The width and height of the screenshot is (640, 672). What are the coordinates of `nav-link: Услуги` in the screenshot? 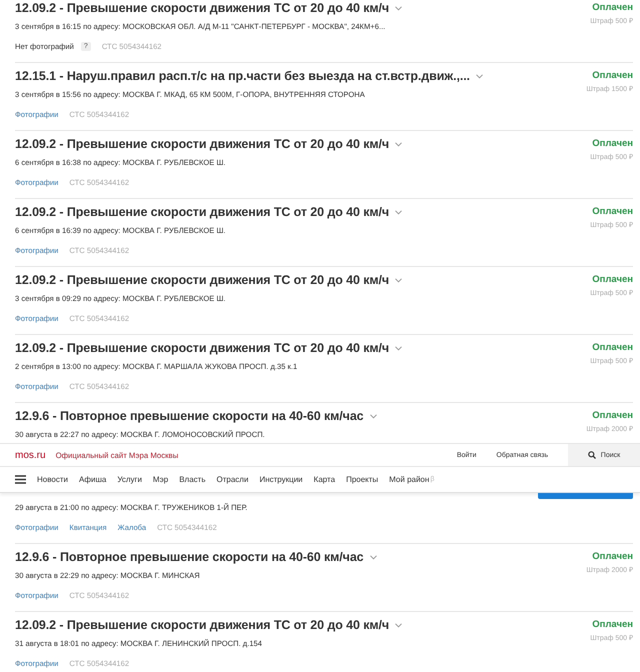 It's located at (129, 479).